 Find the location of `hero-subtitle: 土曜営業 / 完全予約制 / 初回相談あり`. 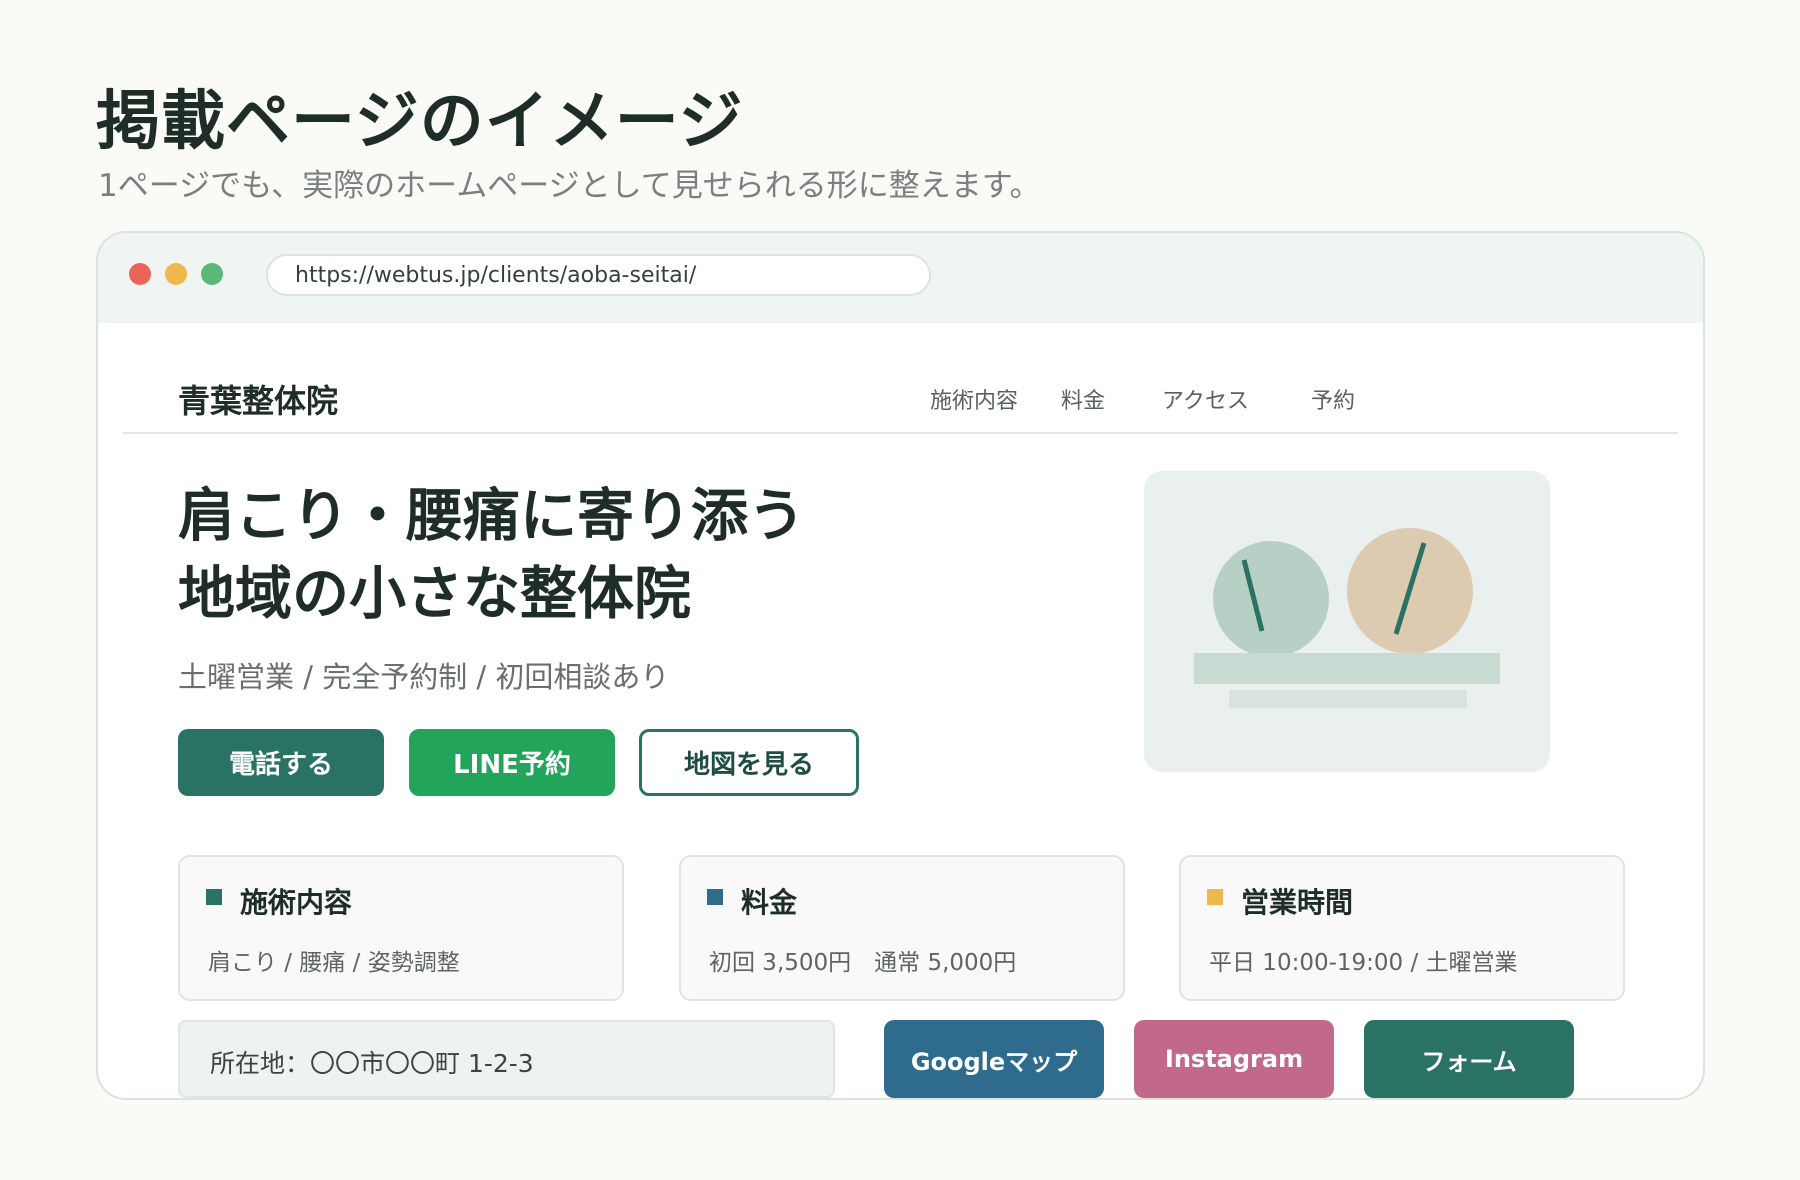

hero-subtitle: 土曜営業 / 完全予約制 / 初回相談あり is located at coordinates (424, 677).